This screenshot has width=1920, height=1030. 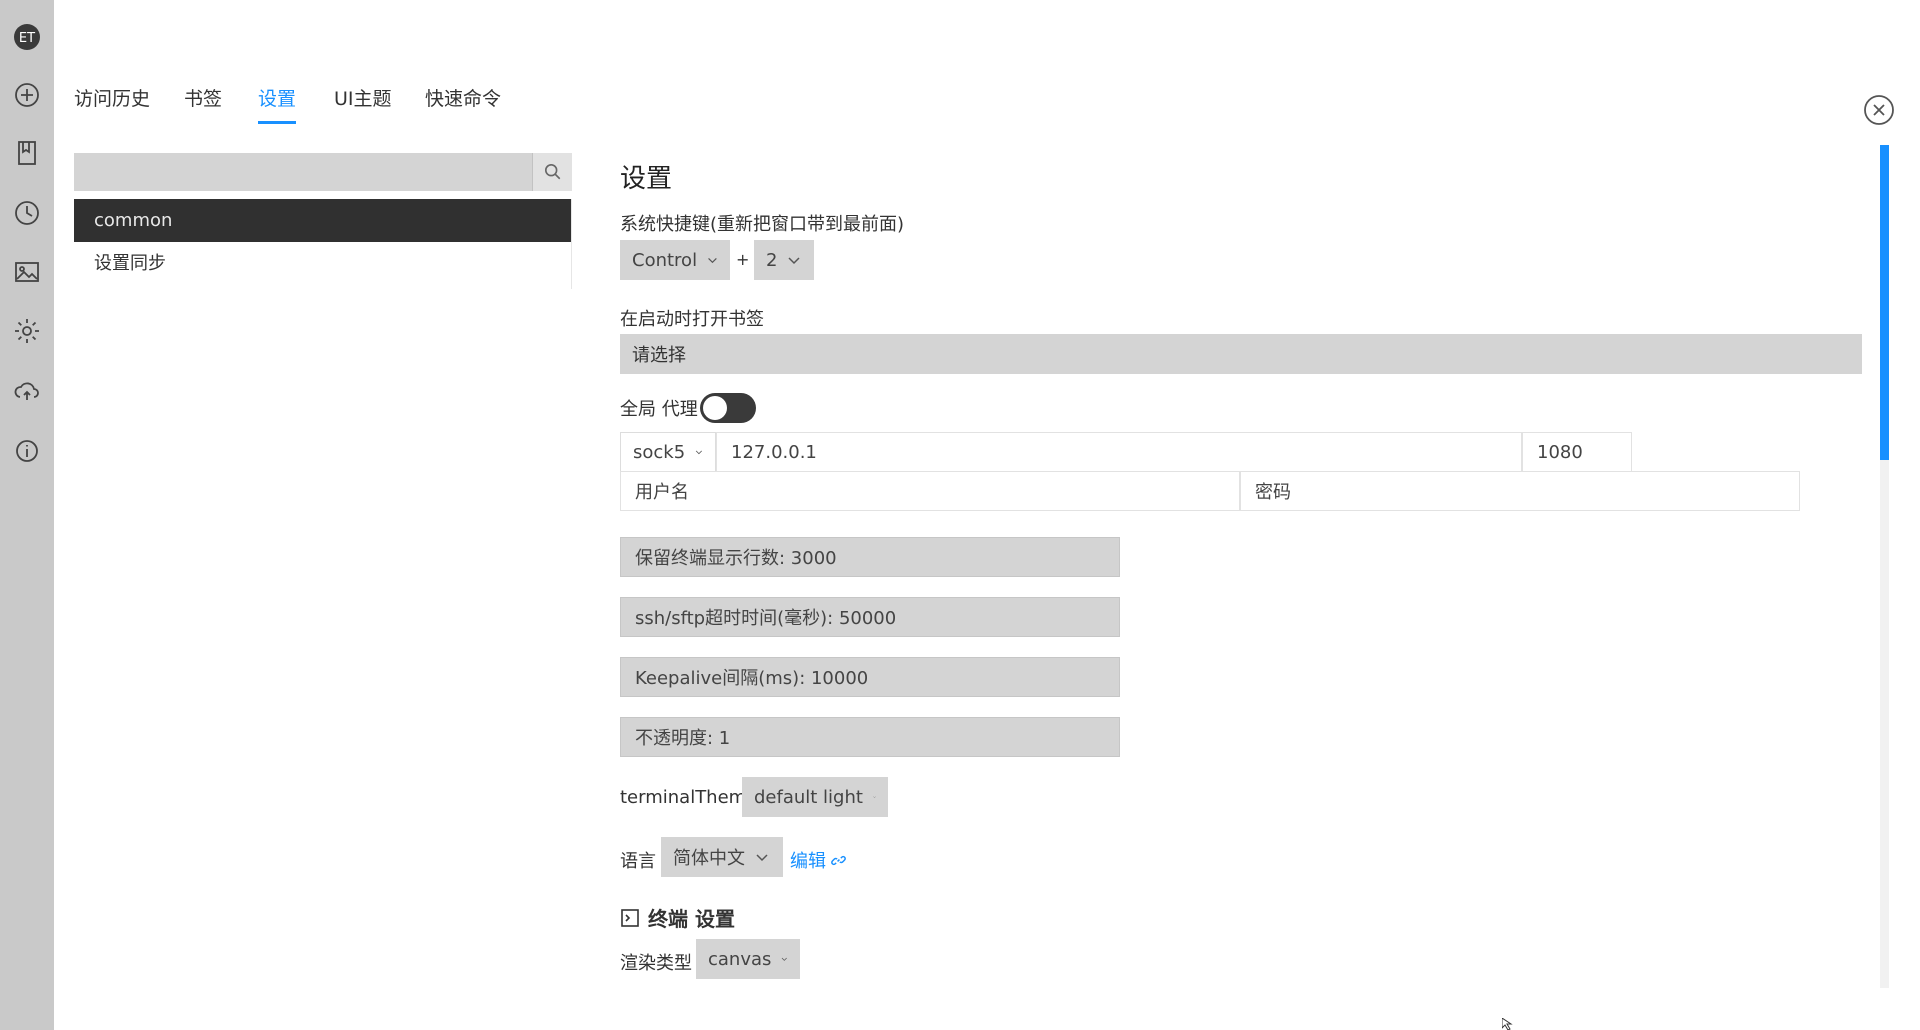 What do you see at coordinates (638, 861) in the screenshot?
I see `language-label: 语言` at bounding box center [638, 861].